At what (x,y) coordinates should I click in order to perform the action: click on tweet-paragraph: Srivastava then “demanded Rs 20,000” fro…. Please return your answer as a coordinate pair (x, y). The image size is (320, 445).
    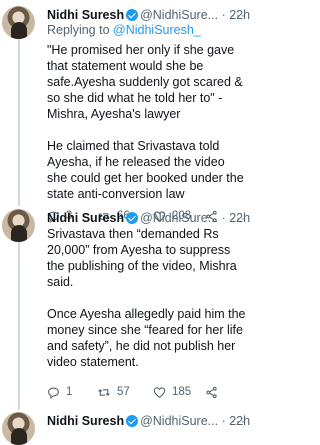
    Looking at the image, I should click on (142, 258).